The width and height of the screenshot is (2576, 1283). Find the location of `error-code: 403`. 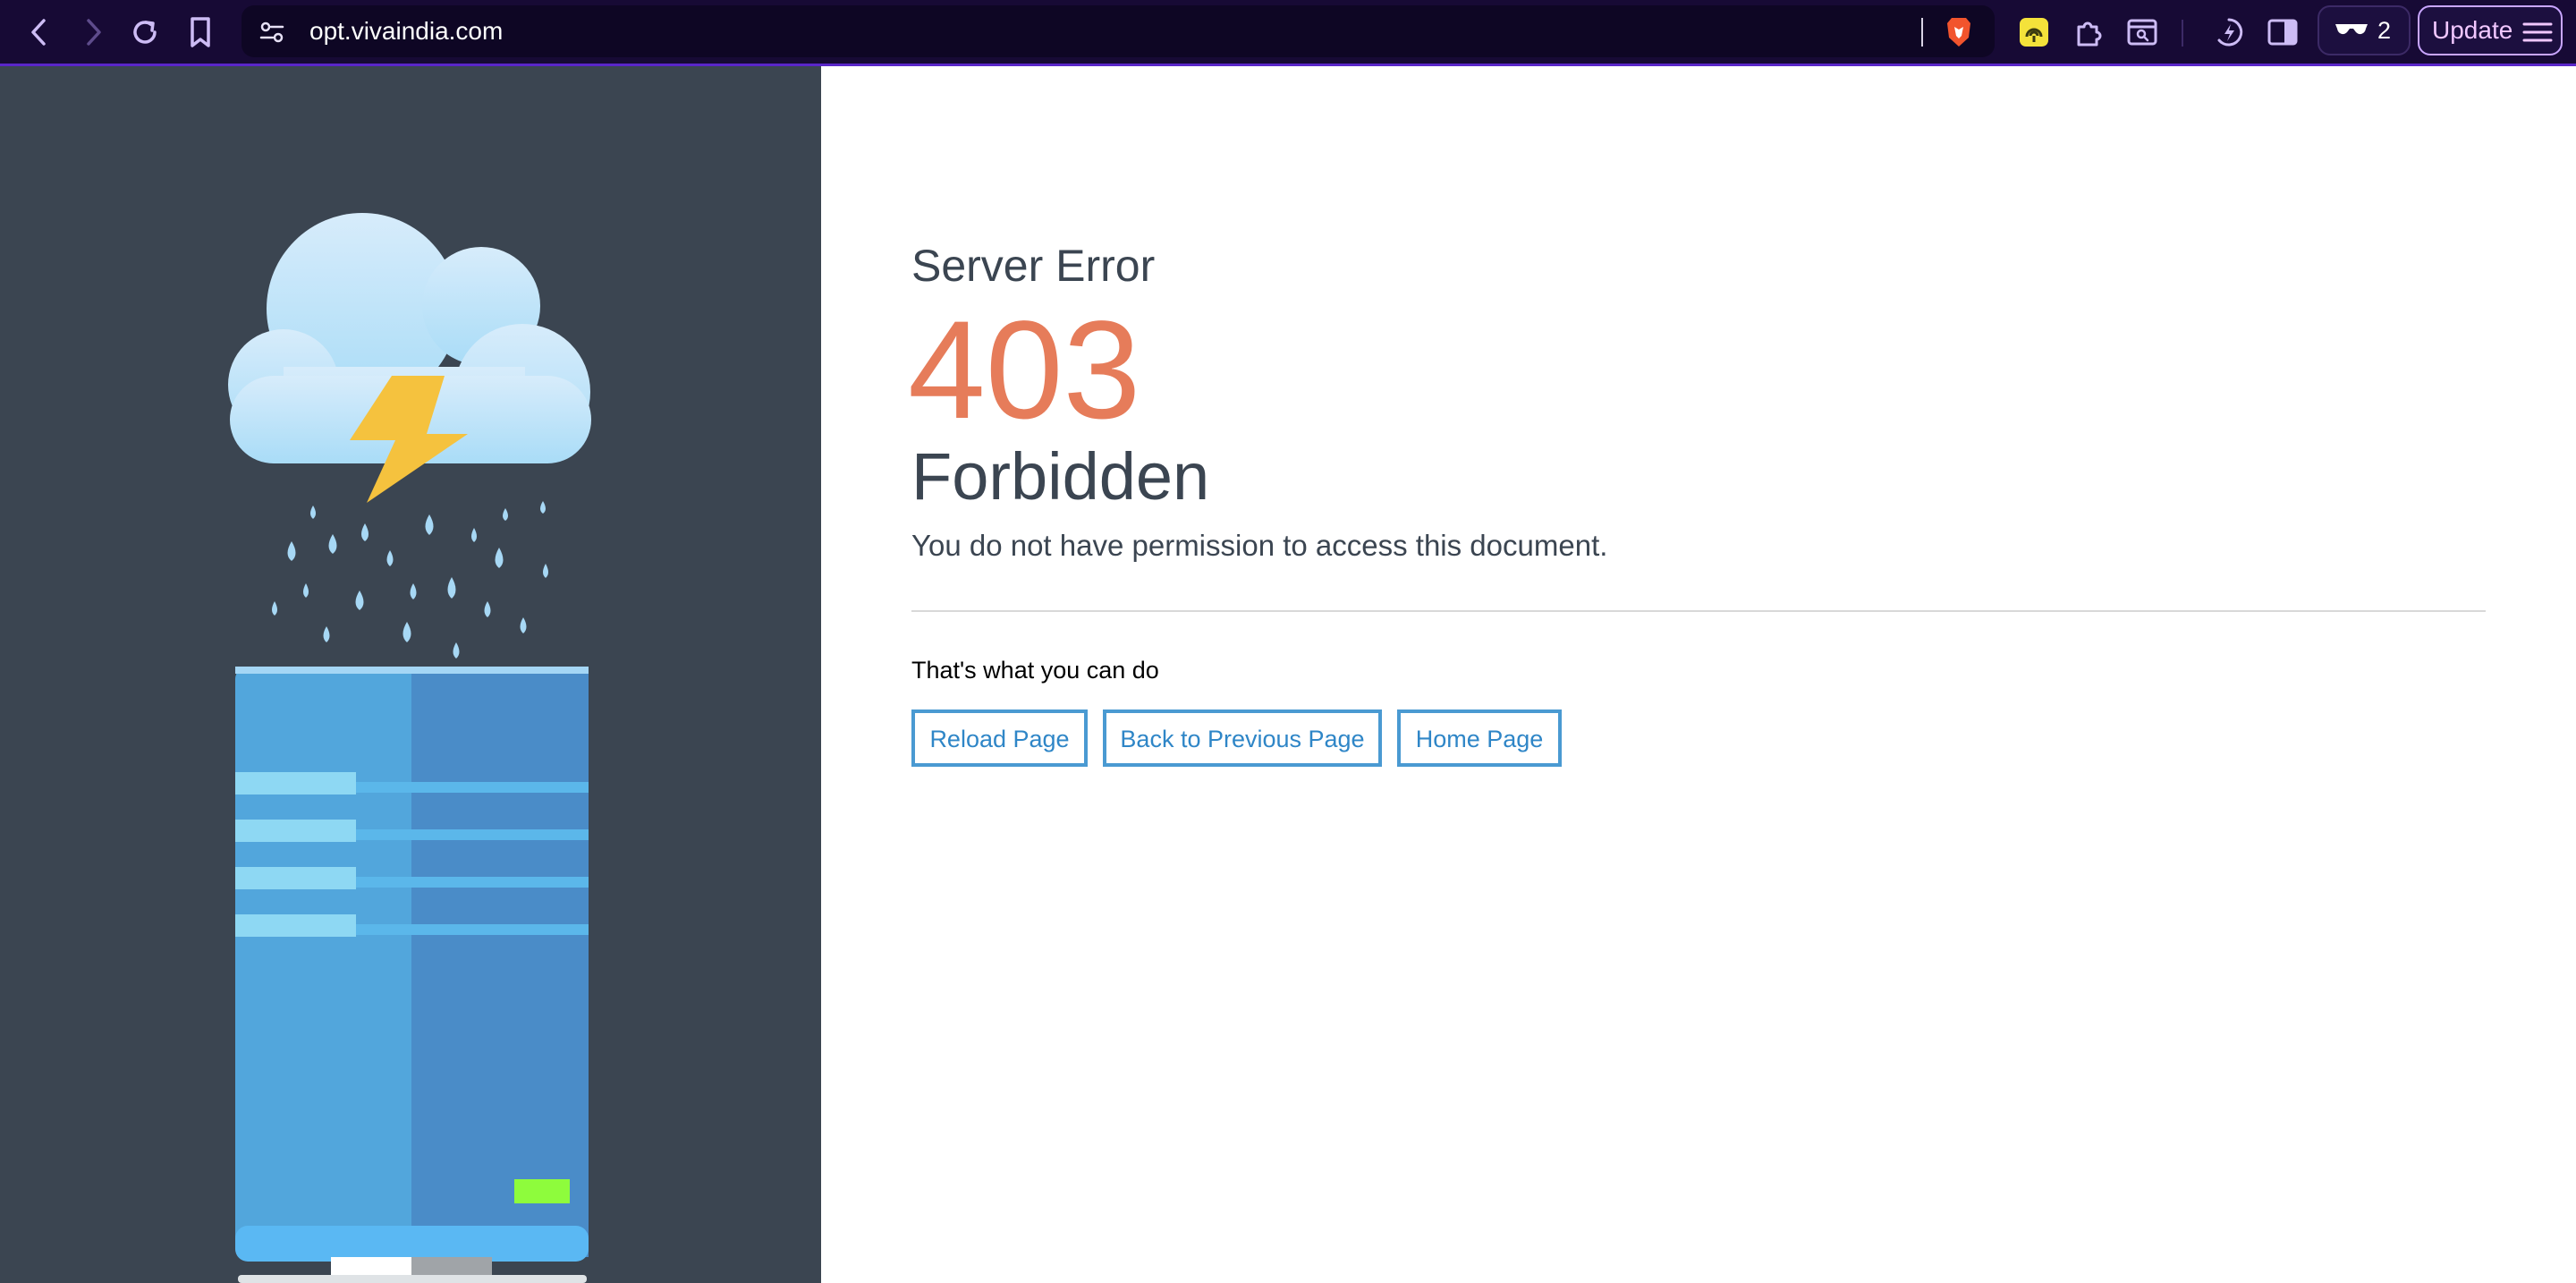

error-code: 403 is located at coordinates (1024, 370).